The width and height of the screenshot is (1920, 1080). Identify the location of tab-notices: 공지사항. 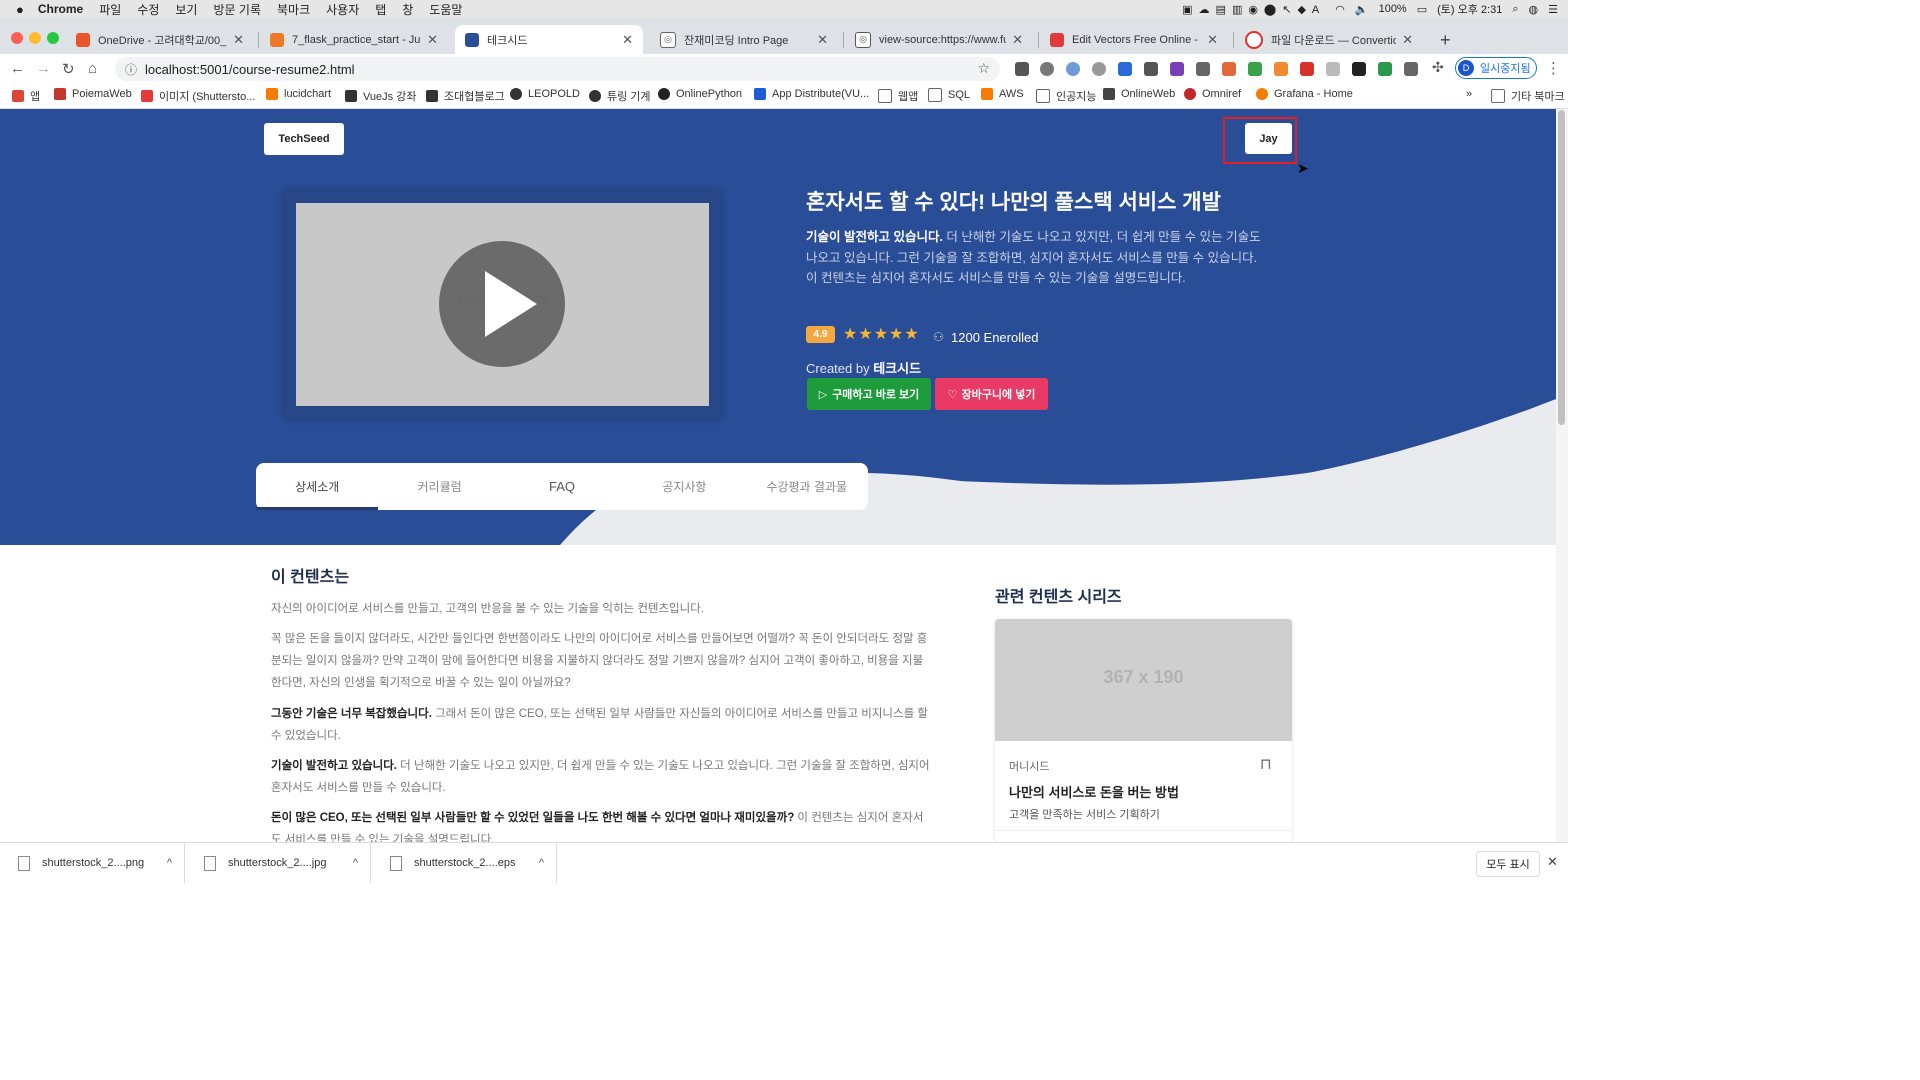
(684, 486).